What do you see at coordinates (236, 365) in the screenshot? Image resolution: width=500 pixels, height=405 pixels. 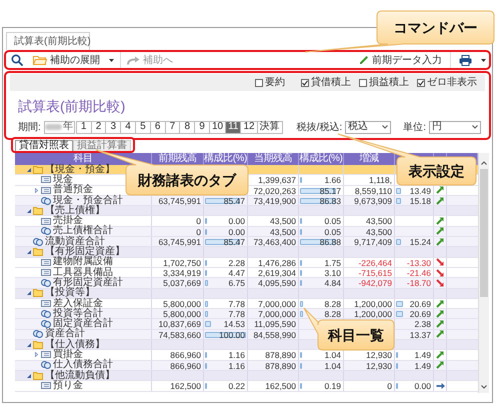 I see `table-cell-text: 1.16` at bounding box center [236, 365].